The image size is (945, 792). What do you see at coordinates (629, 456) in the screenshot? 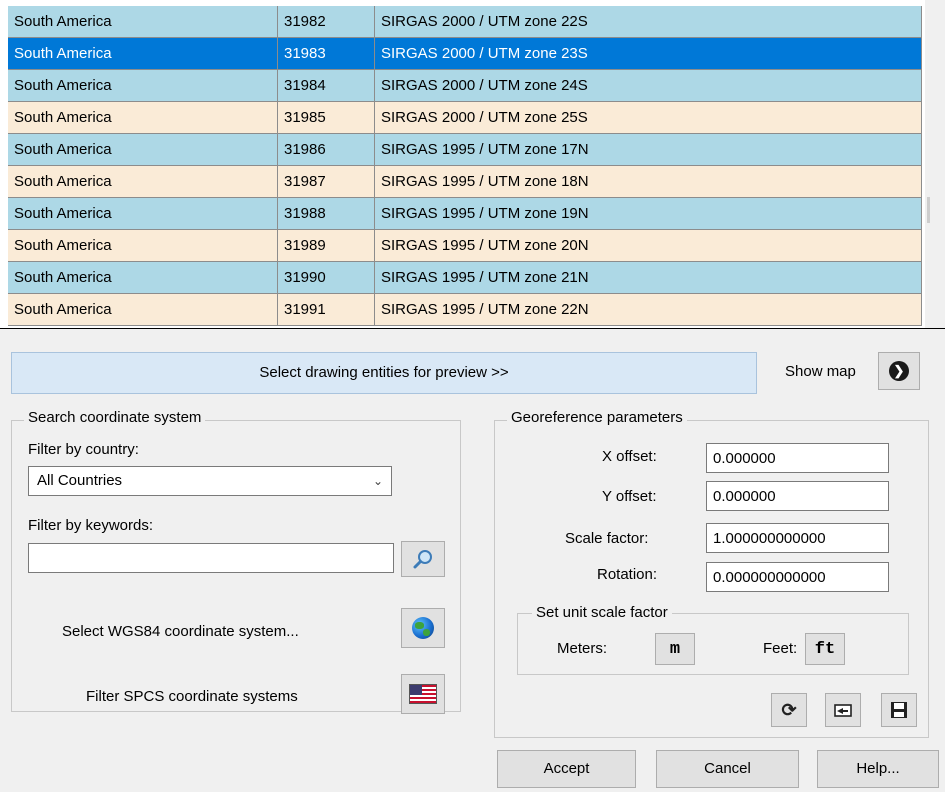
I see `x-offset-label: X offset:` at bounding box center [629, 456].